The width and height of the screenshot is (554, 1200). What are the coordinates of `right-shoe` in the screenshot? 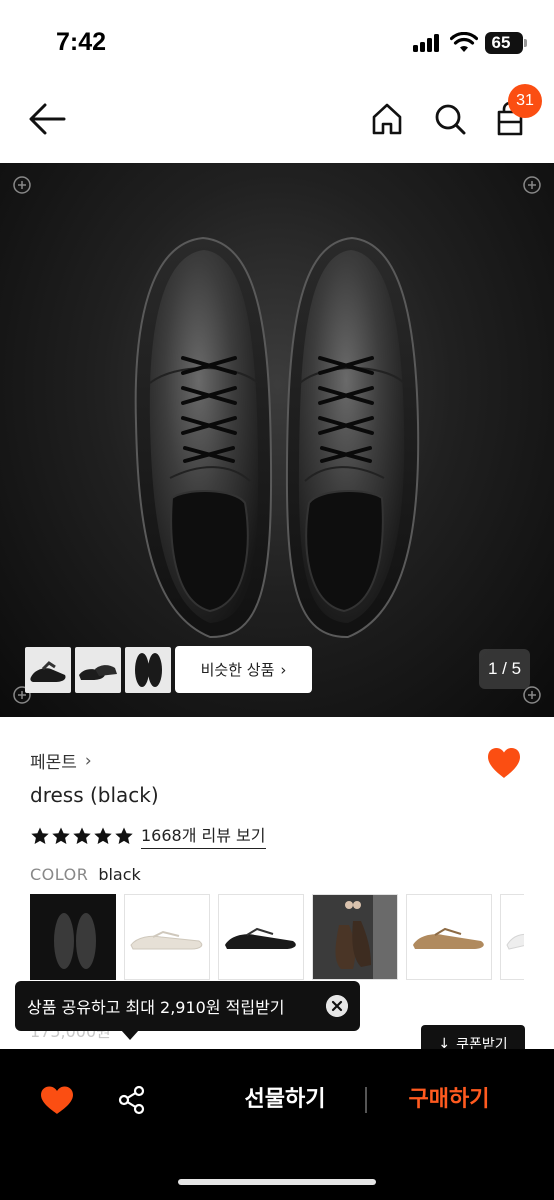 It's located at (352, 437).